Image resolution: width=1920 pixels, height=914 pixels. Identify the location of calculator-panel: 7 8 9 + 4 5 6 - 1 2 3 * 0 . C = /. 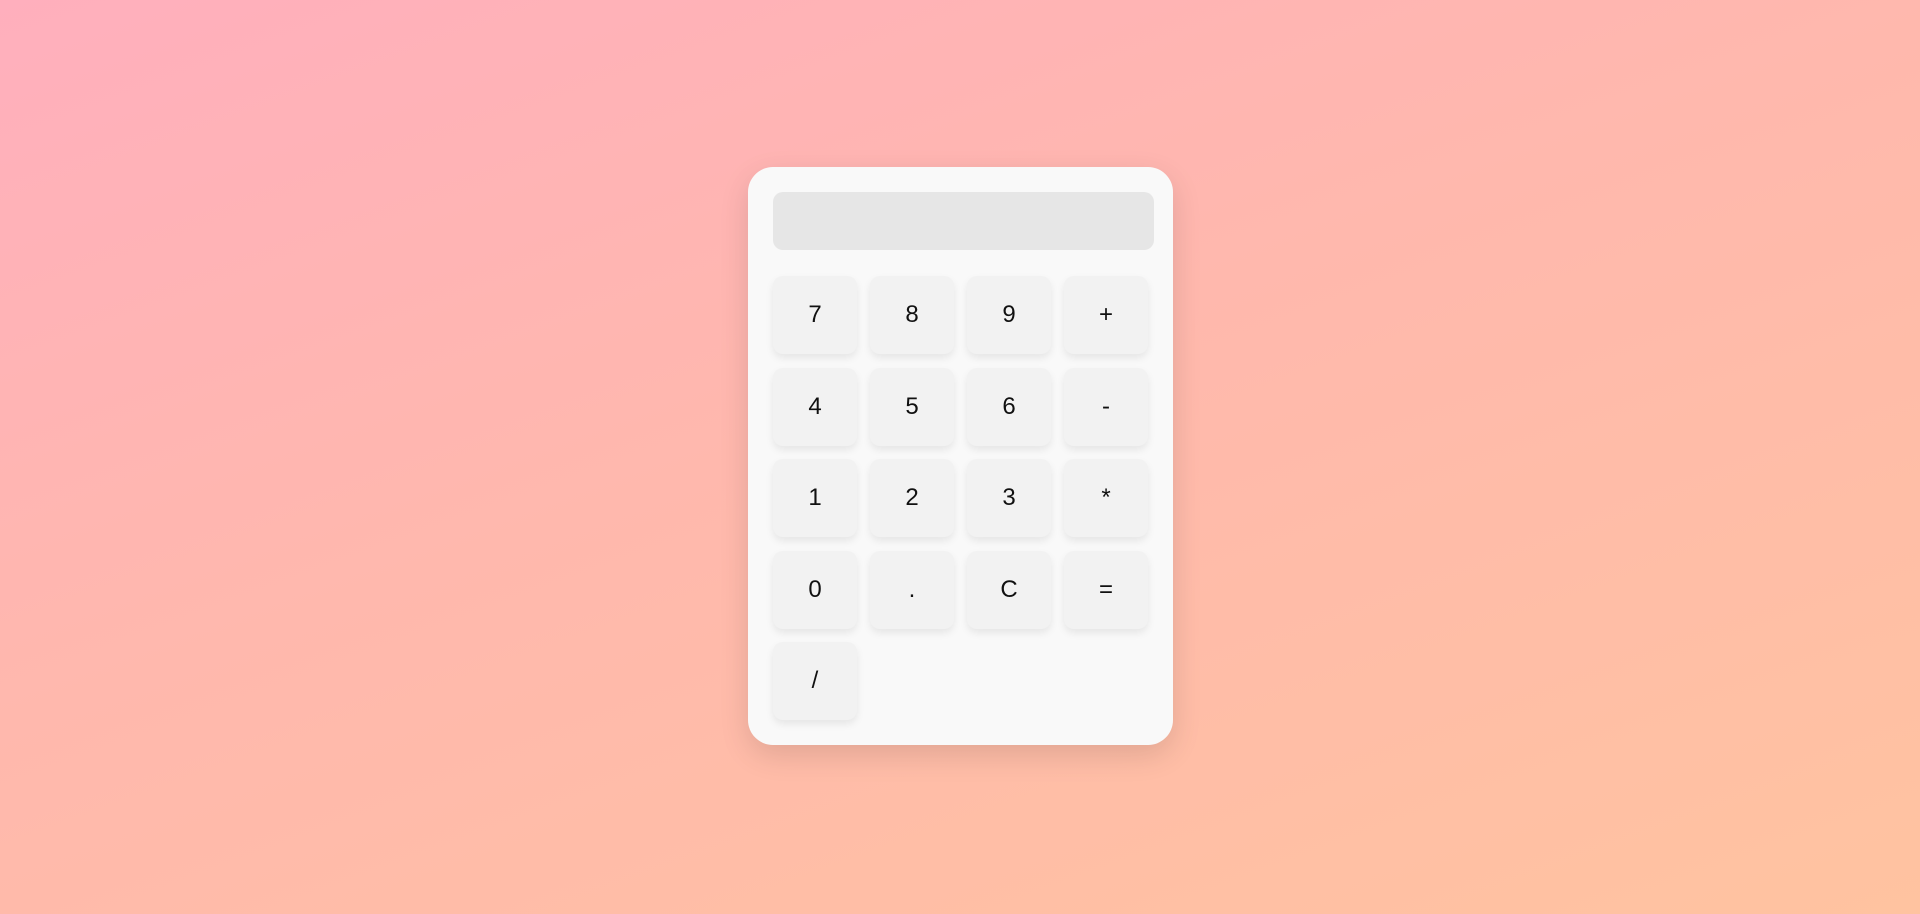
(960, 456).